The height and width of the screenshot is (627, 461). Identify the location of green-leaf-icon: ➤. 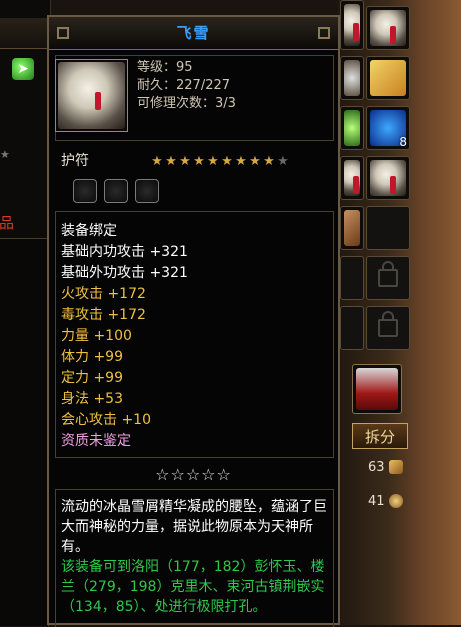
(23, 69).